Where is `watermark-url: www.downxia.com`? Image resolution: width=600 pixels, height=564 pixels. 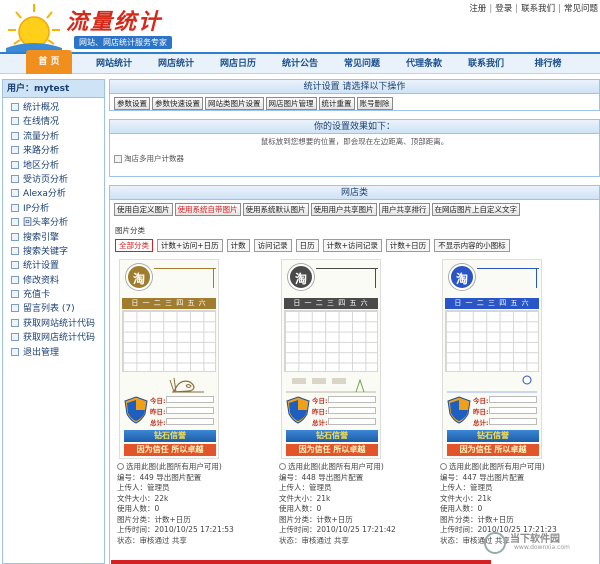
watermark-url: www.downxia.com is located at coordinates (542, 547).